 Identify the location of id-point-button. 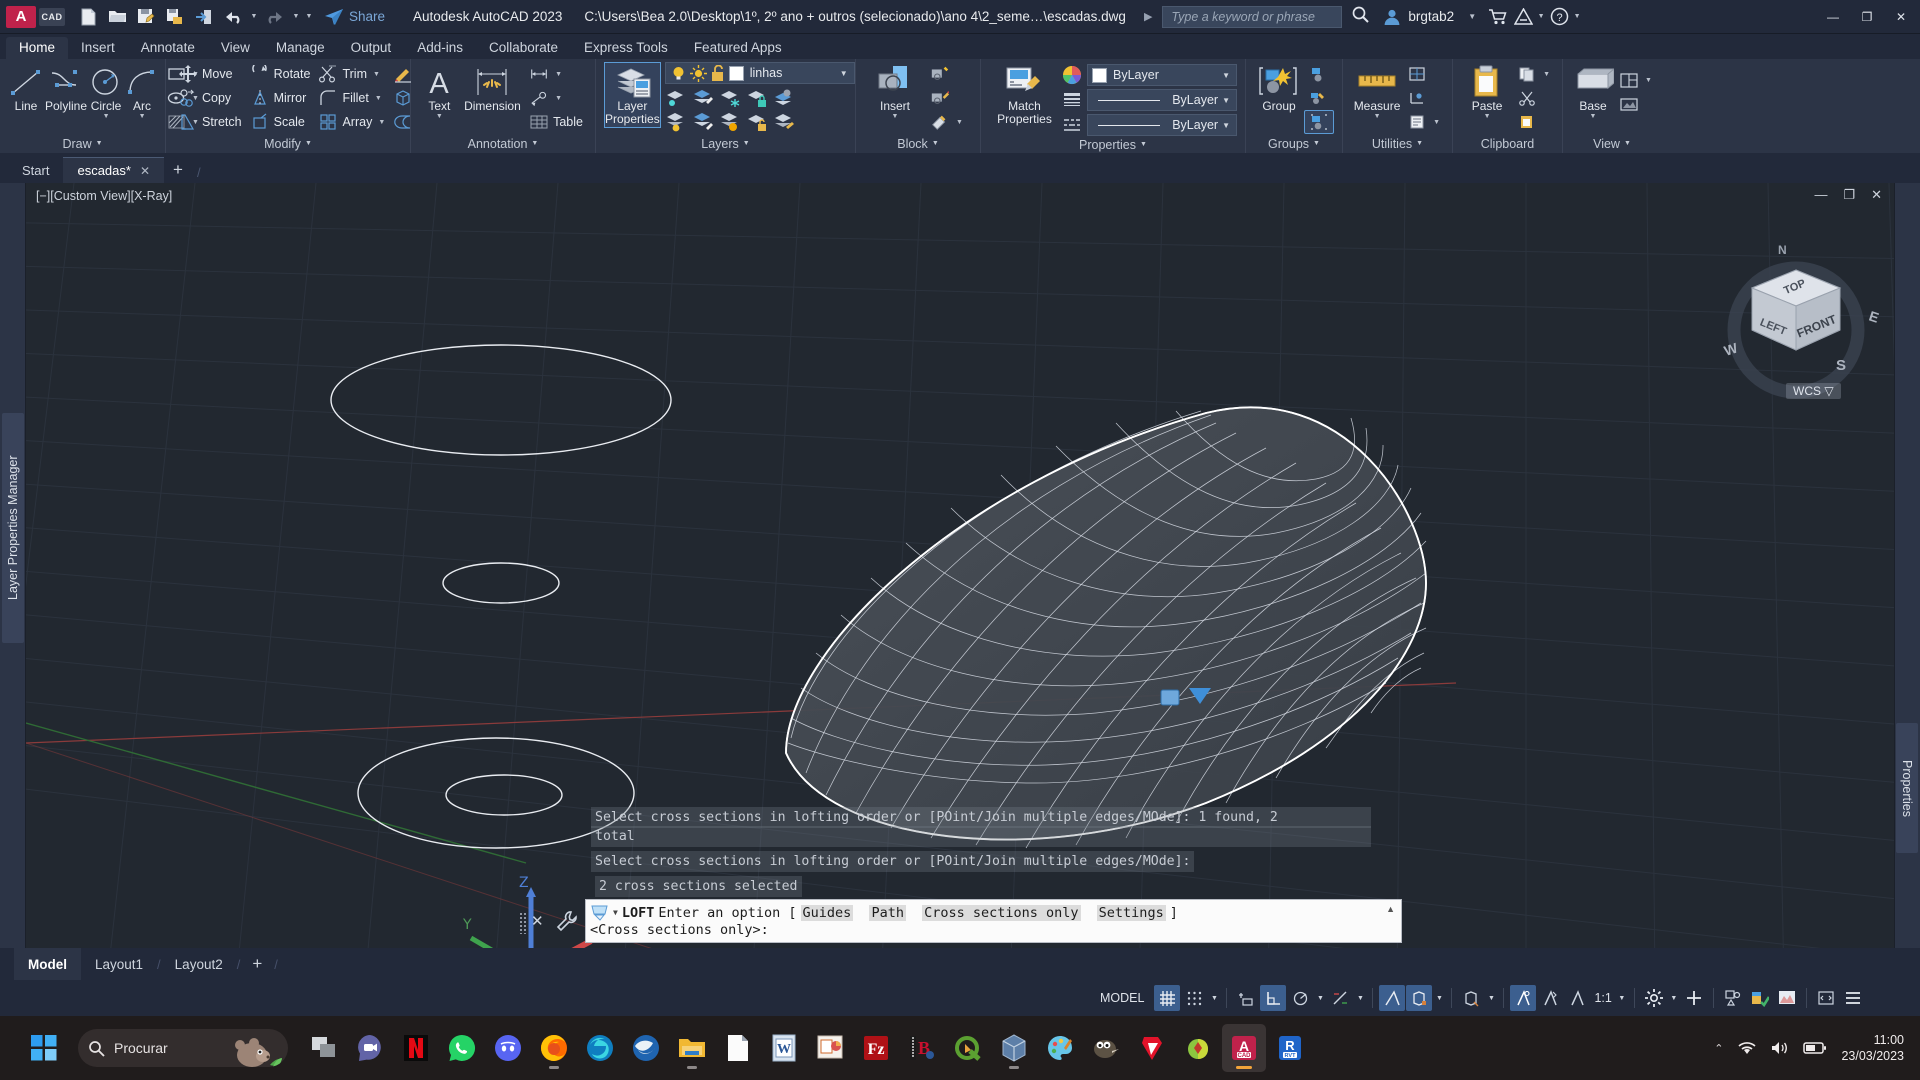
(1423, 98).